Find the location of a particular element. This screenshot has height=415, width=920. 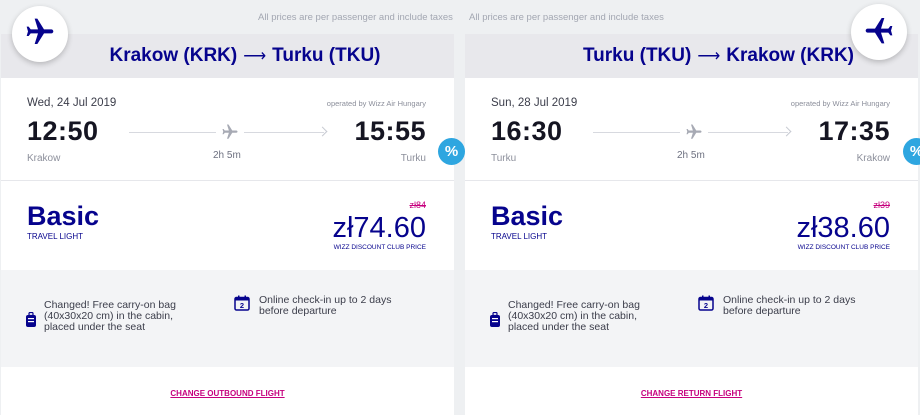

discount-price: zł38.60 is located at coordinates (843, 228).